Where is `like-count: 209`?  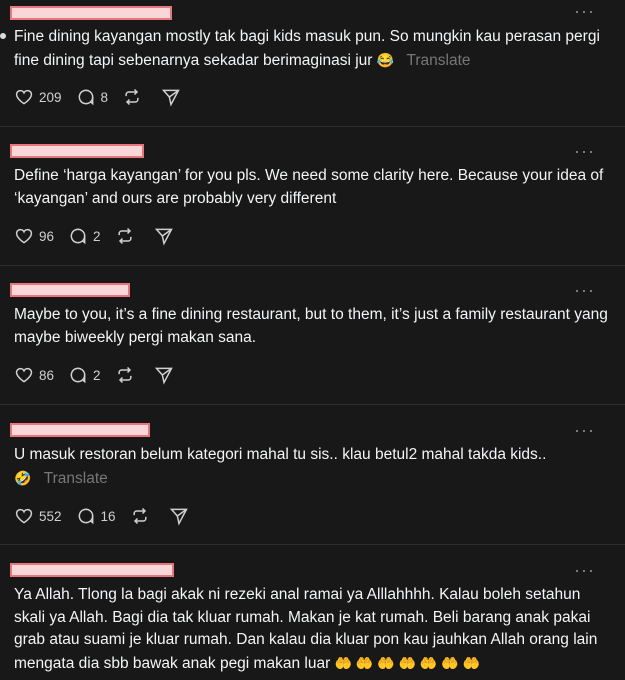 like-count: 209 is located at coordinates (50, 97).